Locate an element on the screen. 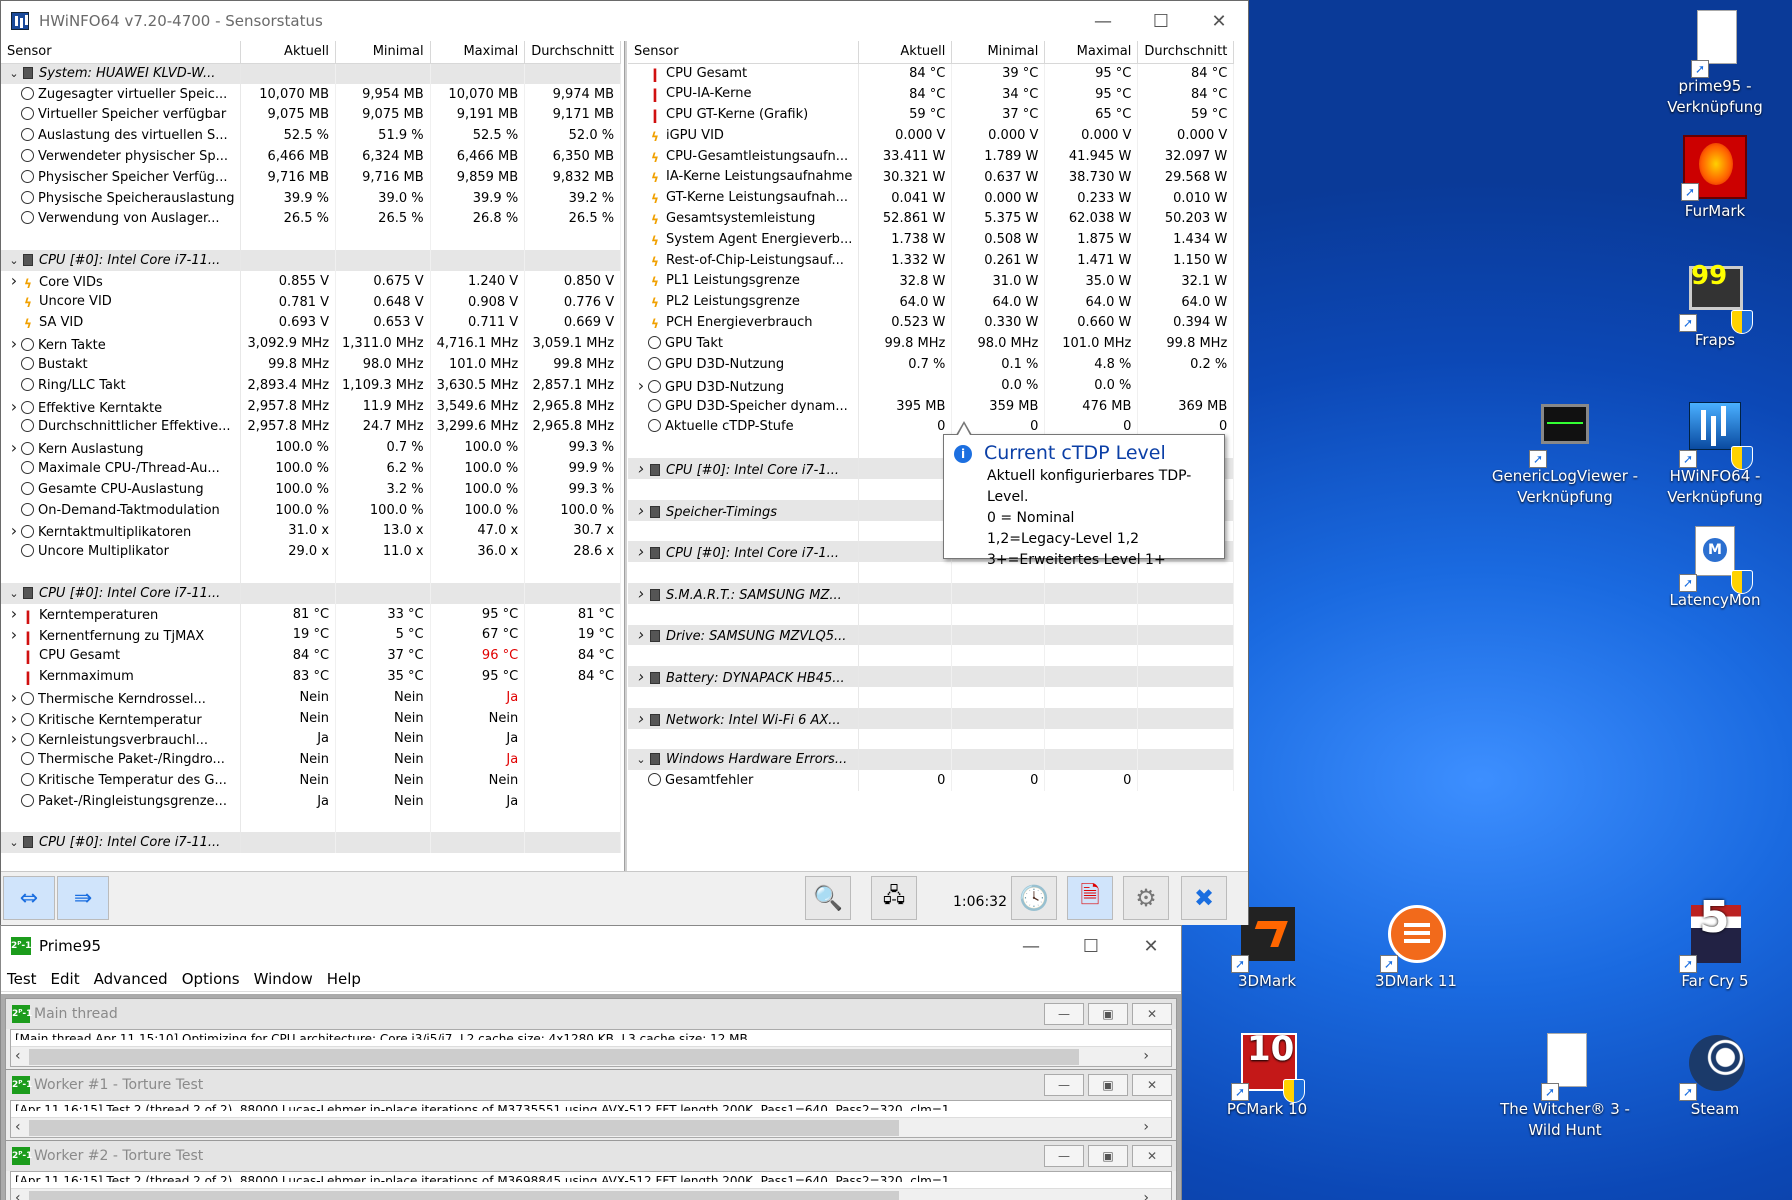 The height and width of the screenshot is (1200, 1792). pane-splitter is located at coordinates (625, 456).